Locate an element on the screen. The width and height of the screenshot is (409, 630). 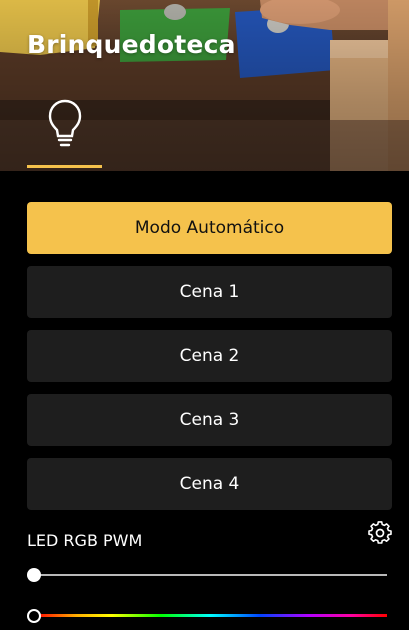
lightbulb-icon is located at coordinates (65, 123).